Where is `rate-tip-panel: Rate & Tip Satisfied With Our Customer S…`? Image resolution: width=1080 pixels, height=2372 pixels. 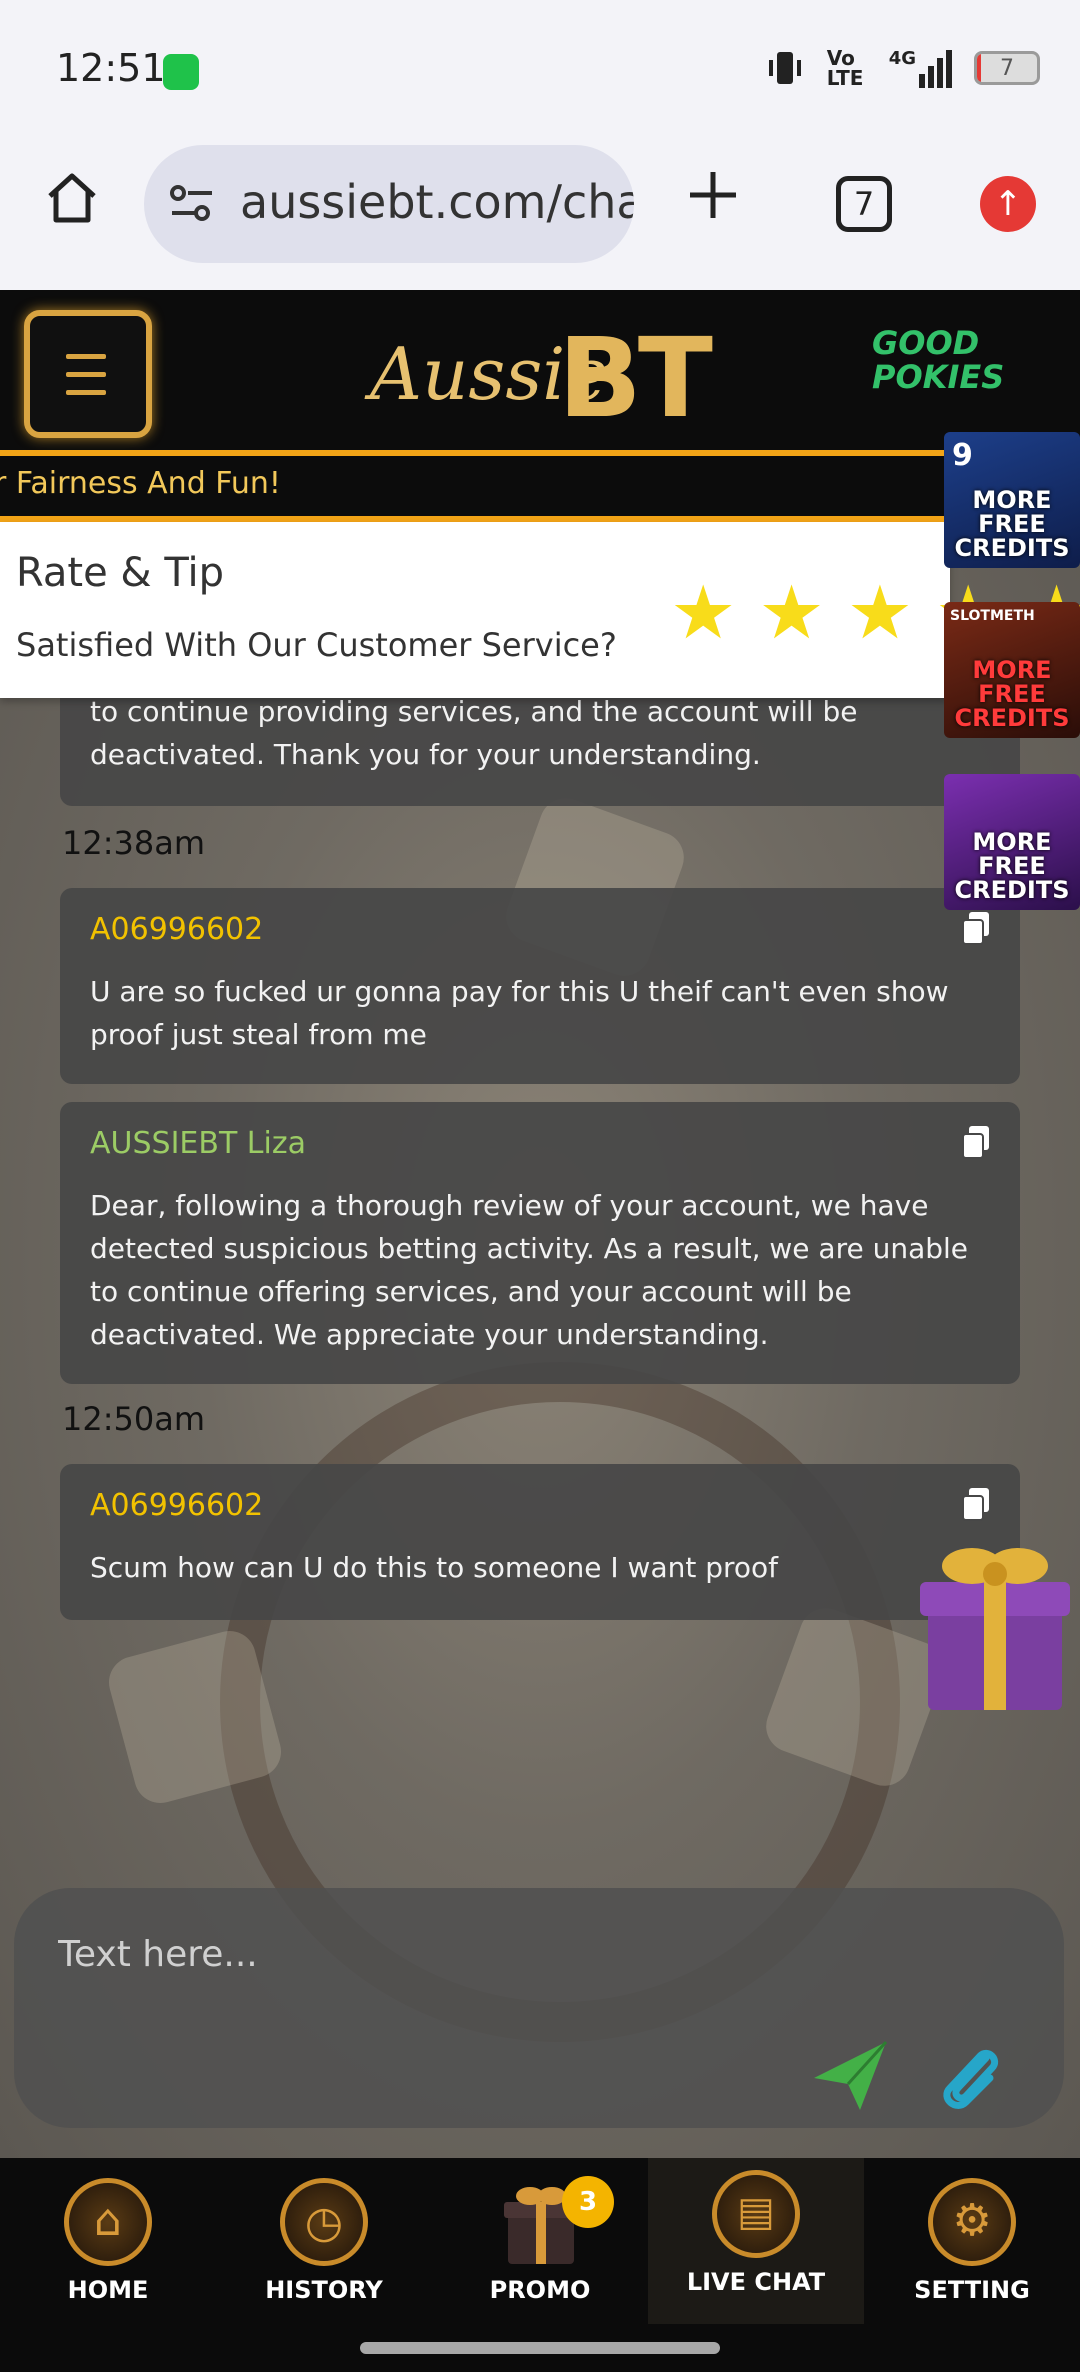
rate-tip-panel: Rate & Tip Satisfied With Our Customer S… is located at coordinates (540, 610).